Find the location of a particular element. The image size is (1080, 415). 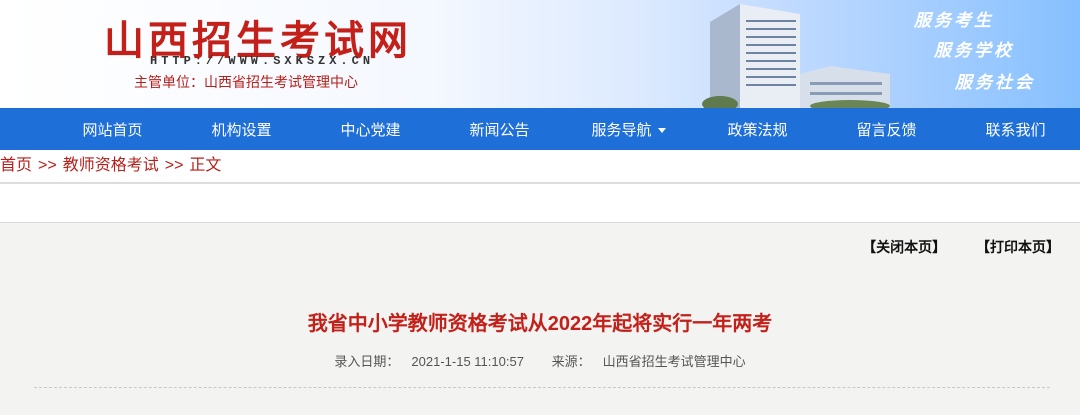

nav-policy: 政策法规 is located at coordinates (757, 129).